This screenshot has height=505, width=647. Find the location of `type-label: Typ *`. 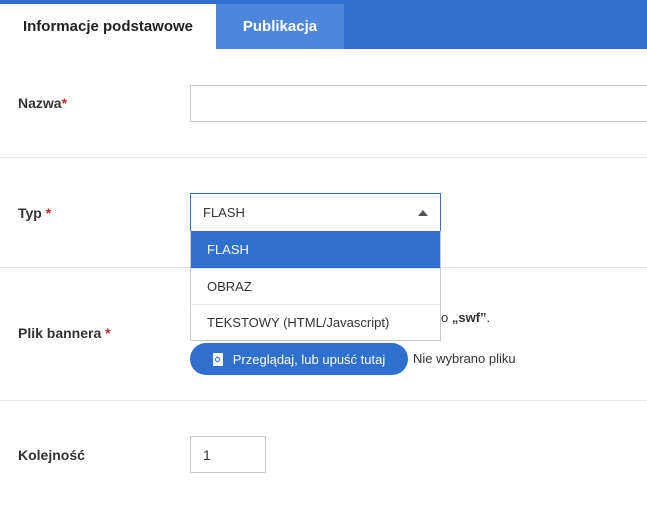

type-label: Typ * is located at coordinates (34, 213).